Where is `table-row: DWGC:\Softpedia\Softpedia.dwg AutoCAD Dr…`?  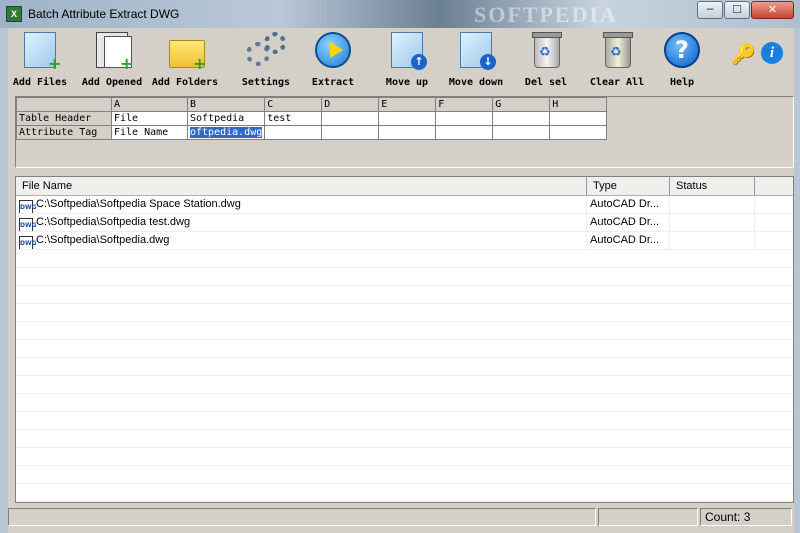 table-row: DWGC:\Softpedia\Softpedia.dwg AutoCAD Dr… is located at coordinates (404, 241).